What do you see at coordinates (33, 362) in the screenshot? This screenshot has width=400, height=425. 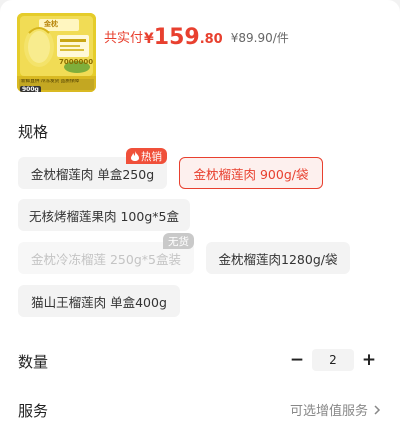 I see `quantity-title: 数量` at bounding box center [33, 362].